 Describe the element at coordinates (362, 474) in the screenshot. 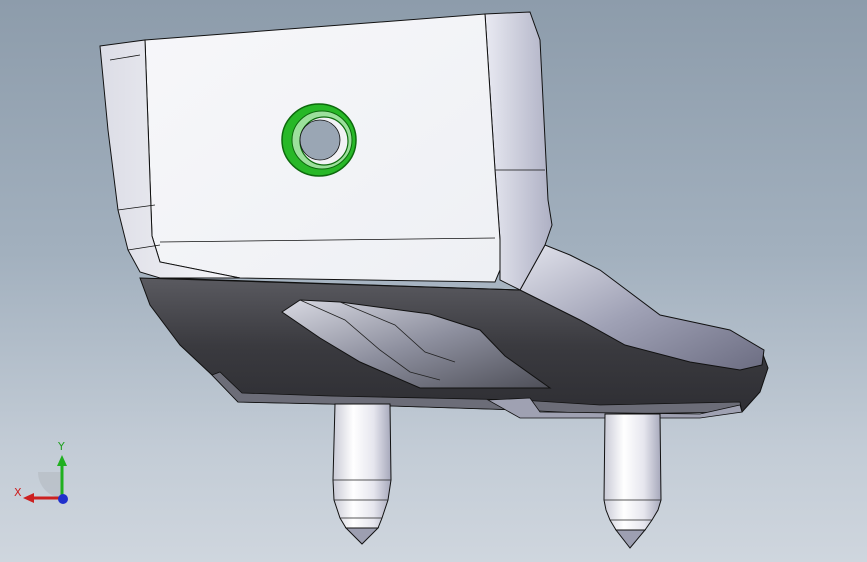

I see `locating-pin-left` at that location.